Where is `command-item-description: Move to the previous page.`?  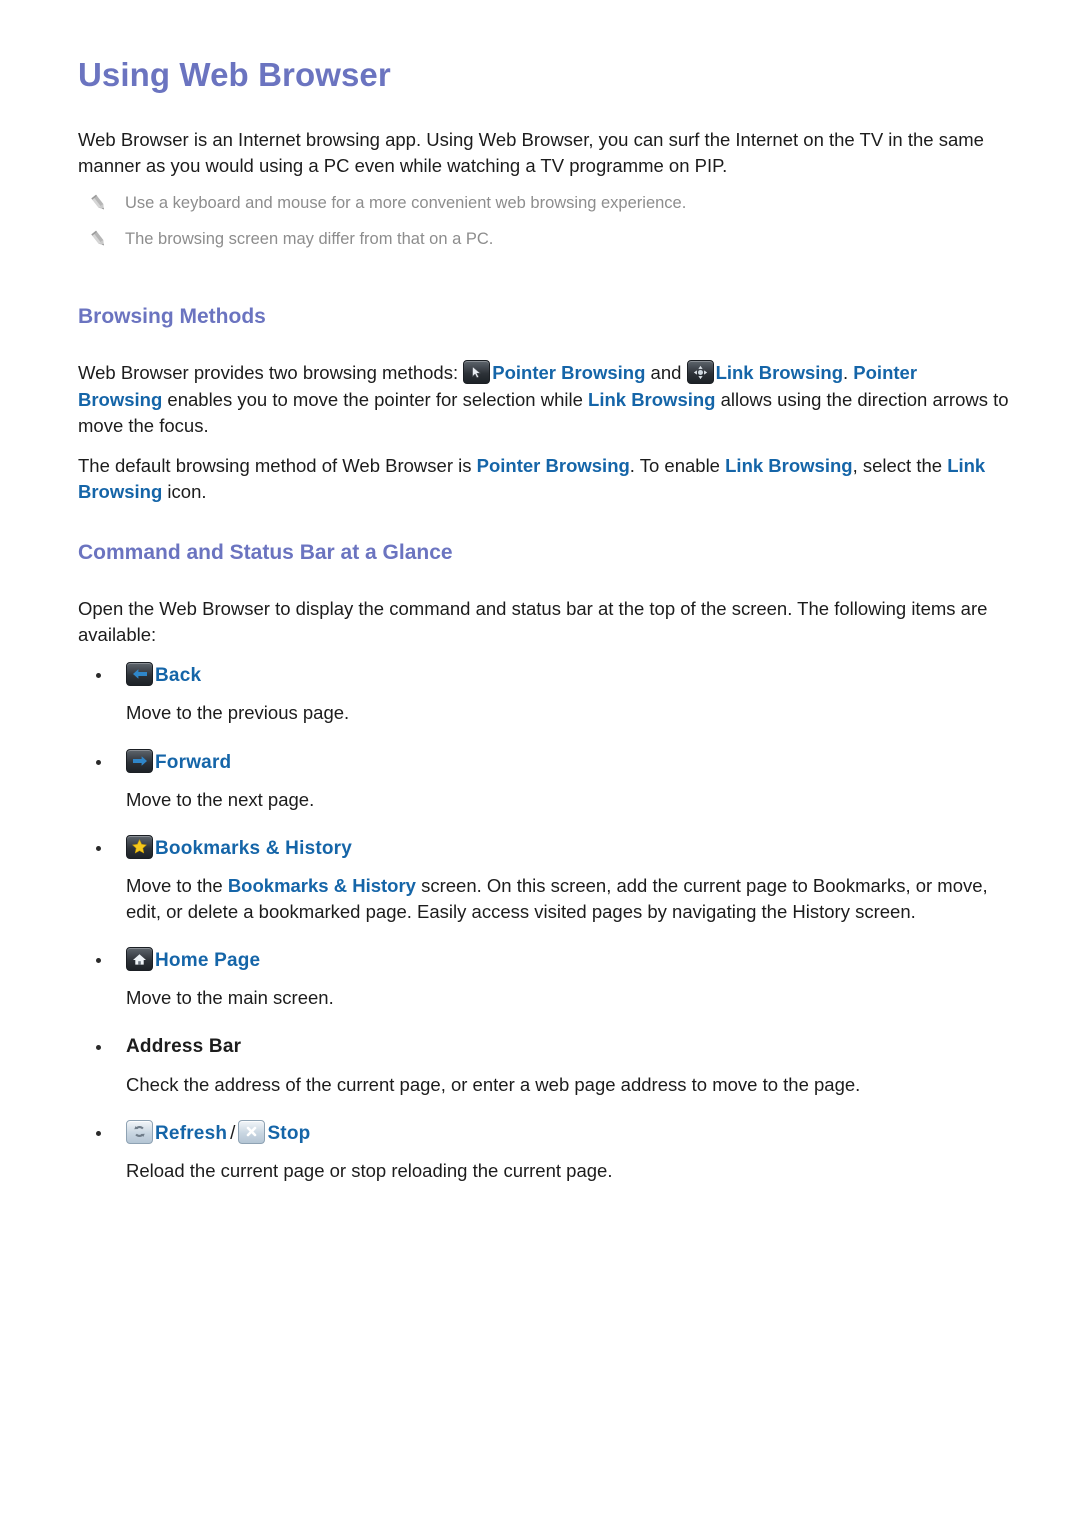 command-item-description: Move to the previous page. is located at coordinates (238, 713).